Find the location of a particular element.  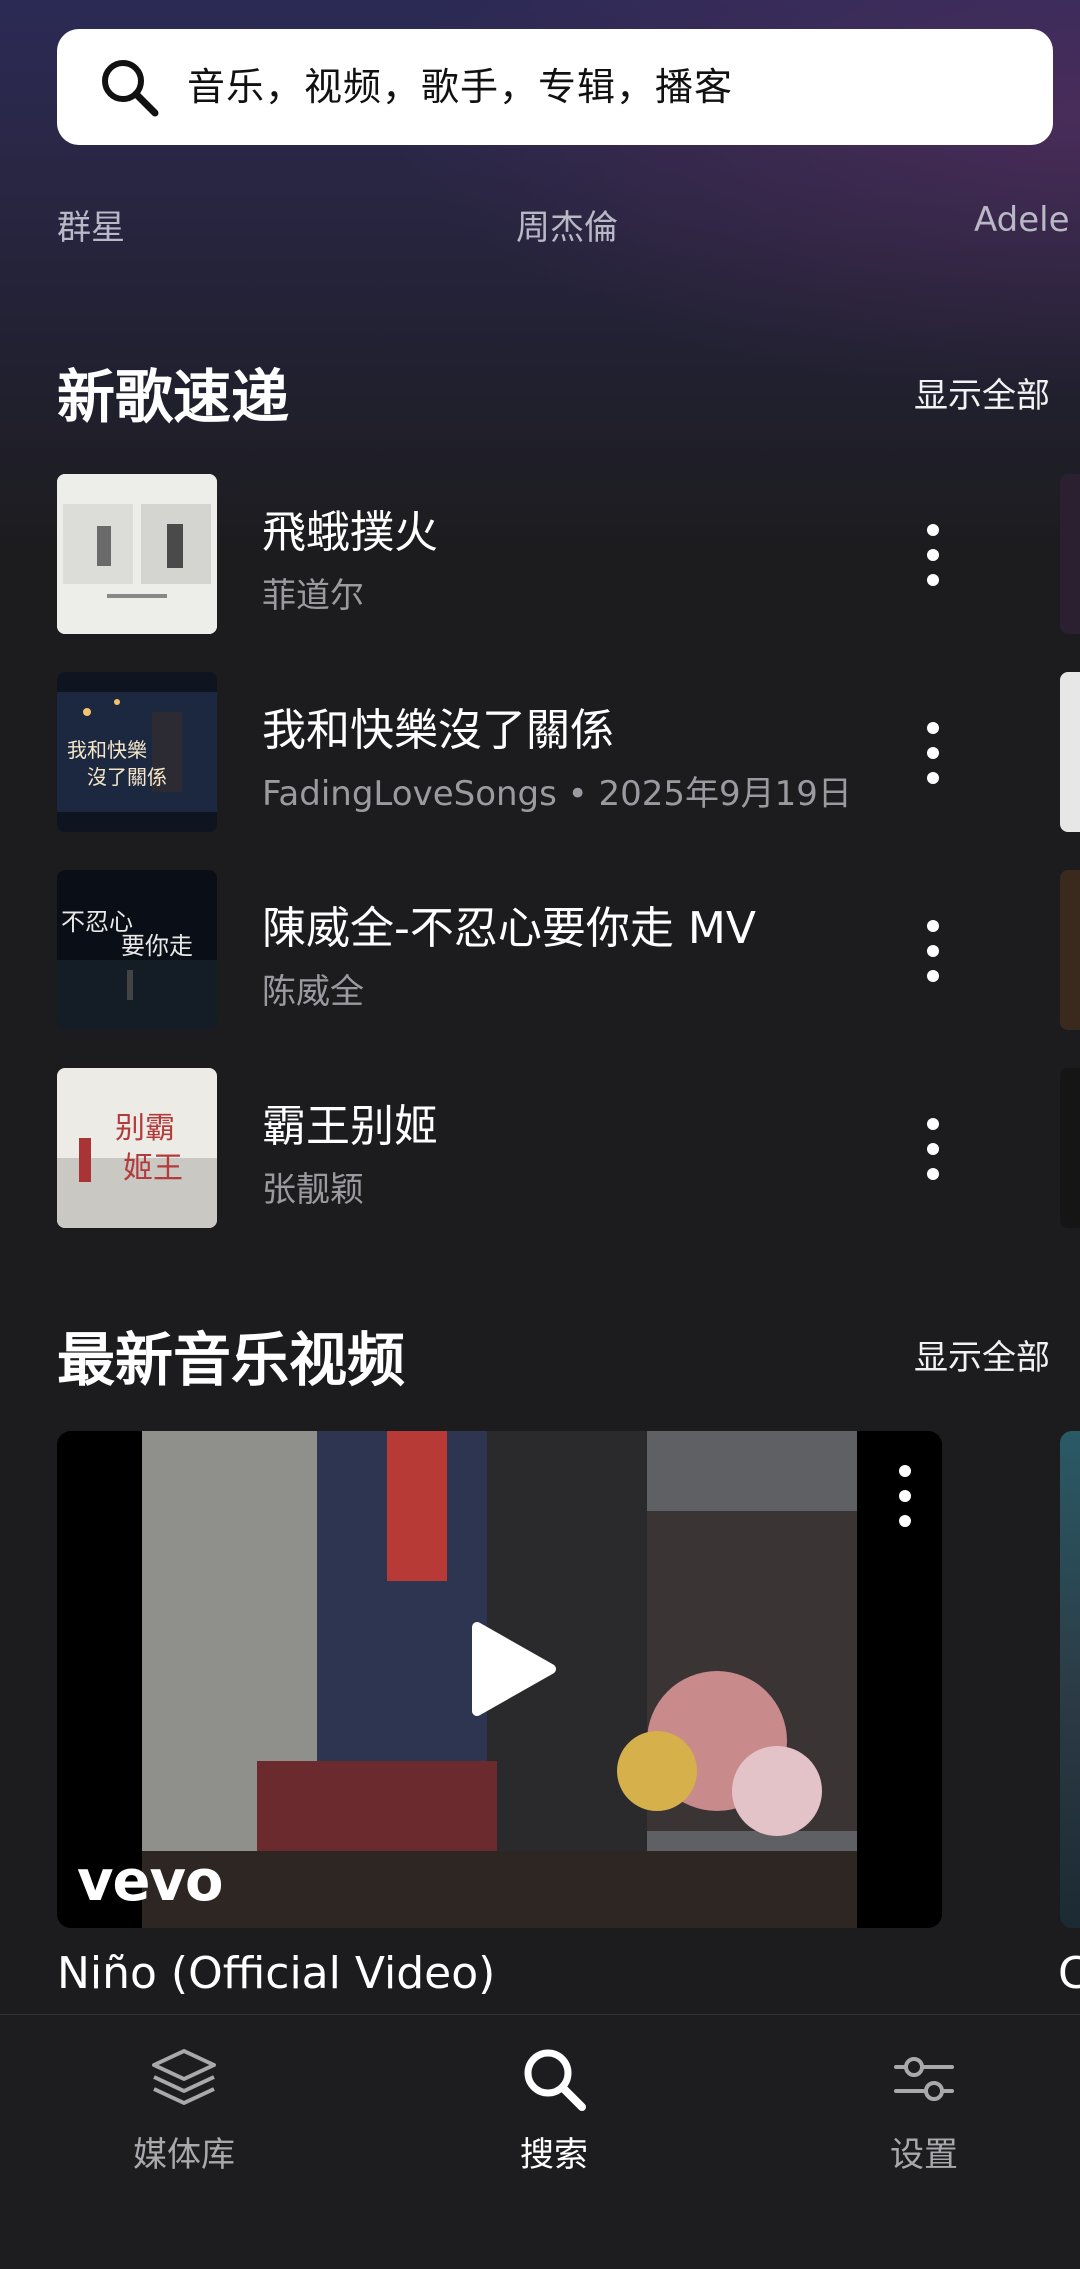

song-artist: 张靓颖 is located at coordinates (313, 1190).